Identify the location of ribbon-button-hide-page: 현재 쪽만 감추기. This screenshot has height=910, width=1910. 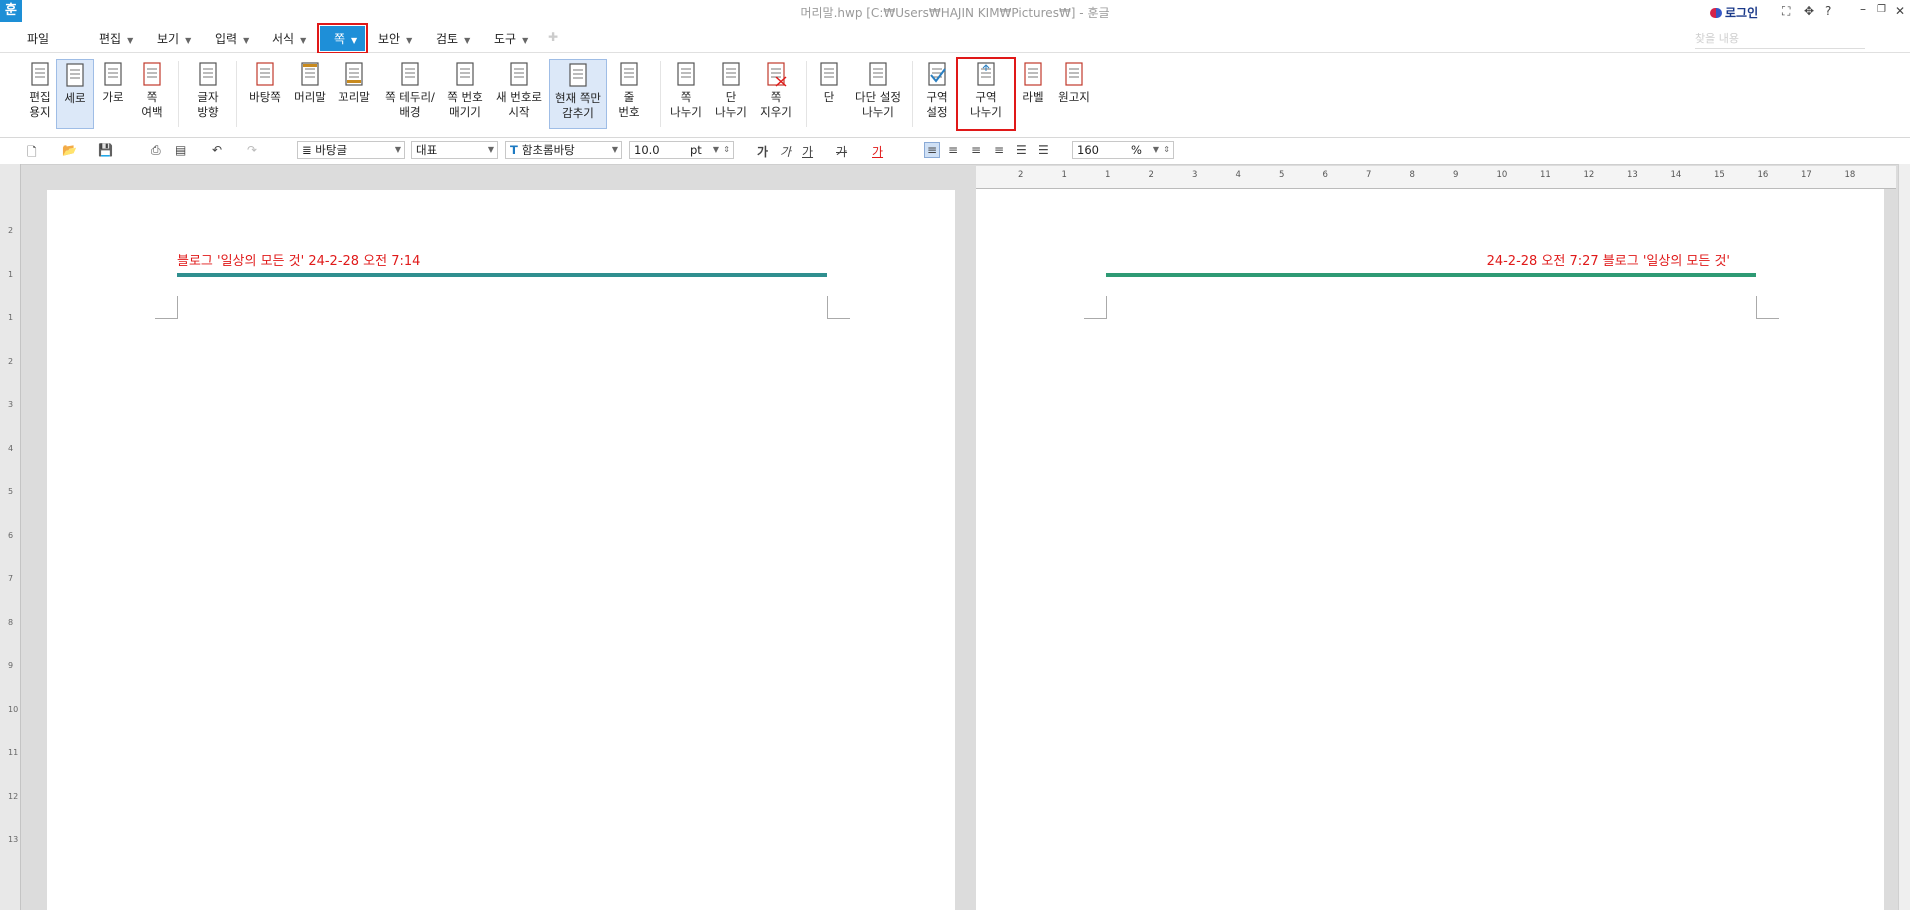
(578, 94).